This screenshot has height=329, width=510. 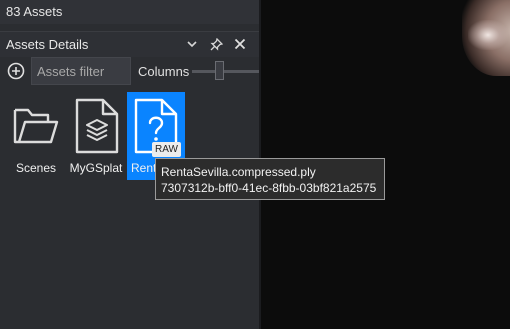 What do you see at coordinates (164, 71) in the screenshot?
I see `columns-label: Columns` at bounding box center [164, 71].